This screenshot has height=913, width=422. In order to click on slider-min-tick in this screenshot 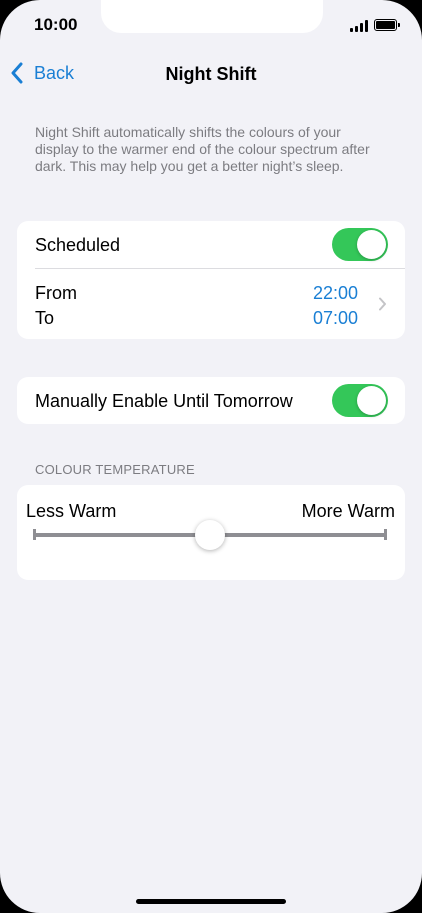, I will do `click(34, 534)`.